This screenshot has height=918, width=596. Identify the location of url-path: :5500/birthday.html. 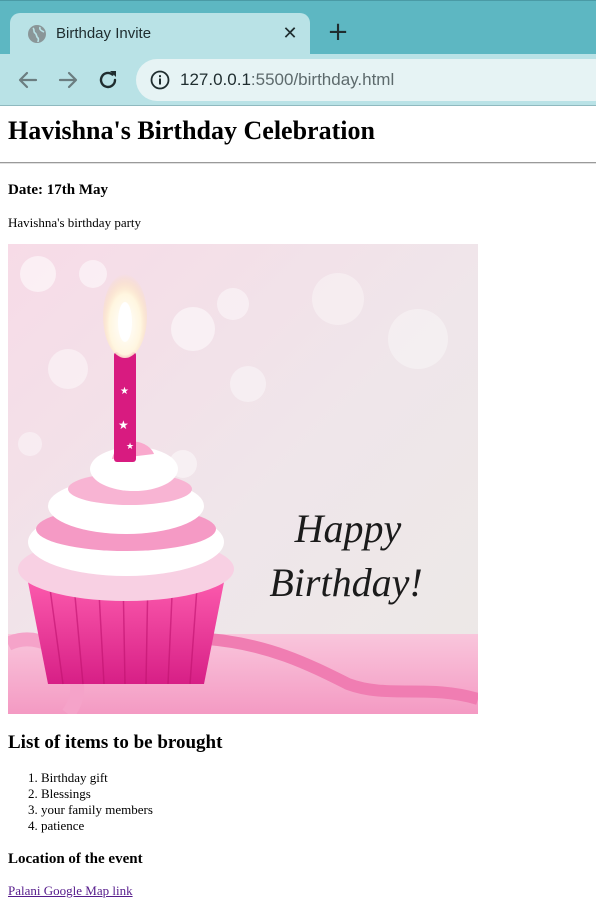
(322, 79).